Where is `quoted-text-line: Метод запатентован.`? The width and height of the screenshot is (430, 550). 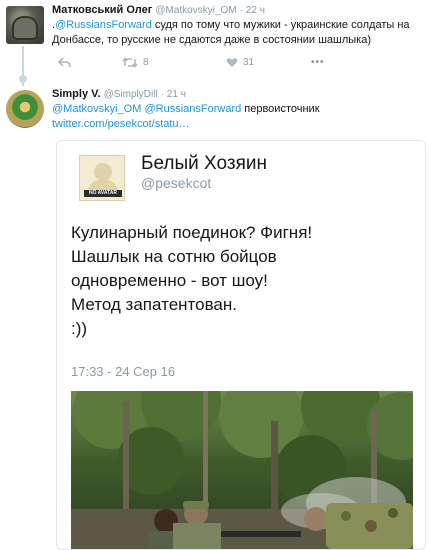 quoted-text-line: Метод запатентован. is located at coordinates (154, 304).